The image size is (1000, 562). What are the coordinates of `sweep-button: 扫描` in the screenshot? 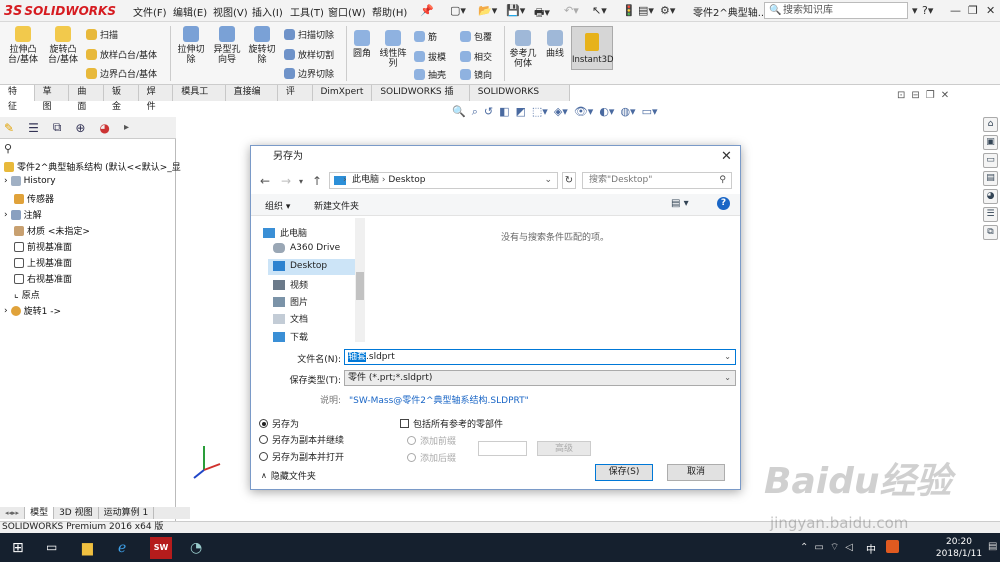 It's located at (102, 34).